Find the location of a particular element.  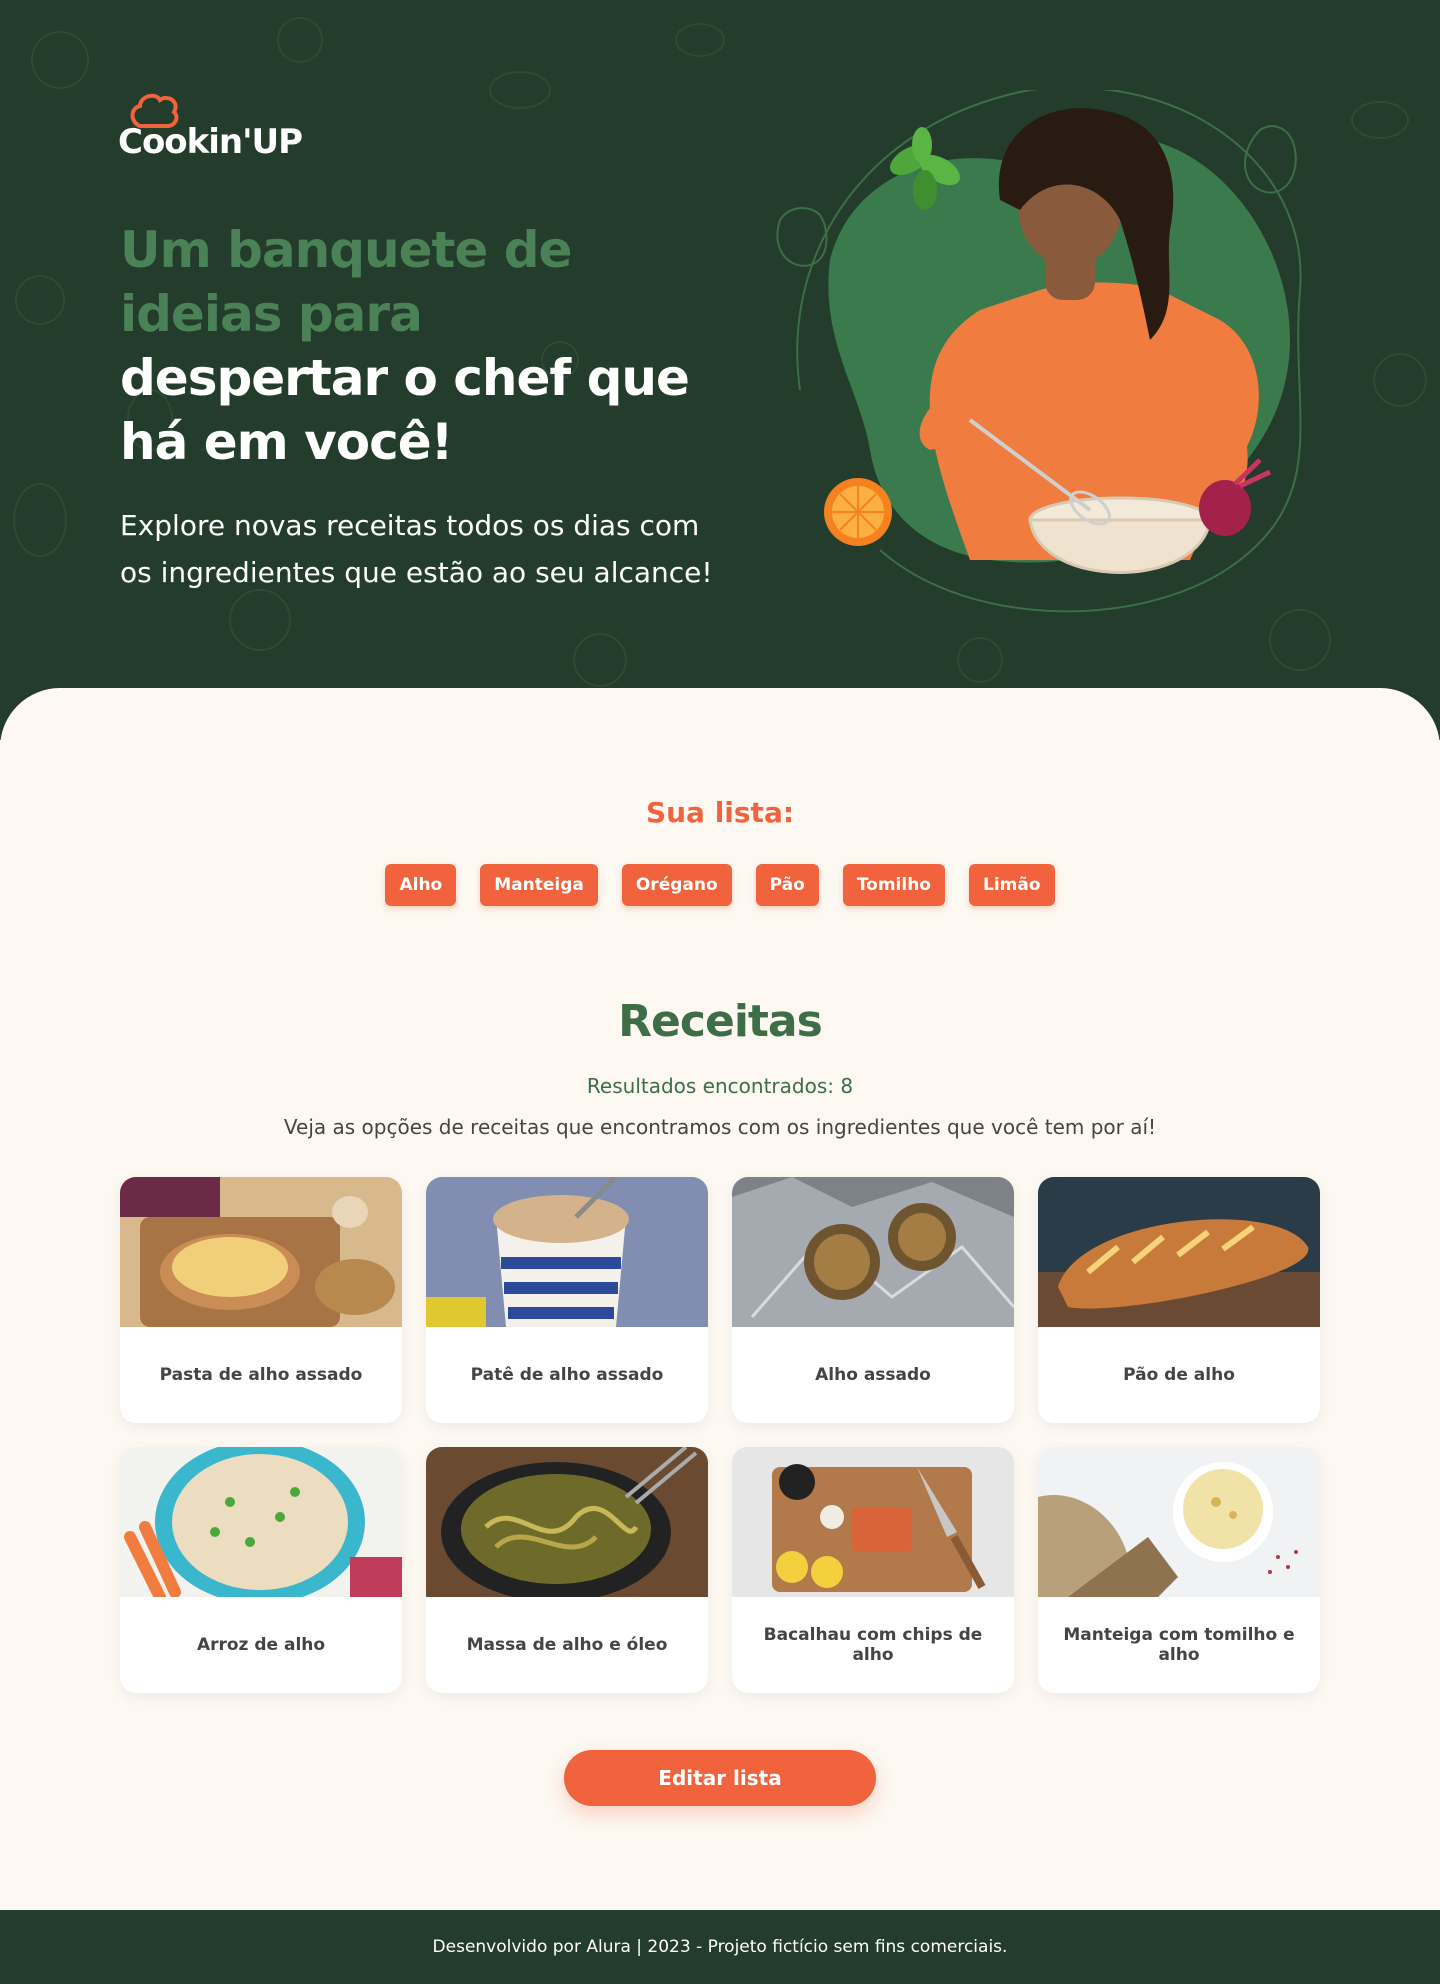

orange-slice-icon is located at coordinates (858, 512).